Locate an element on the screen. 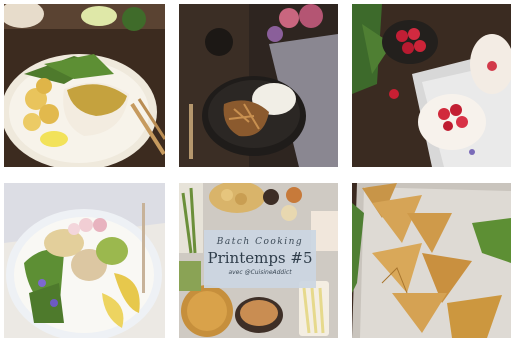  photo-tile-samosas is located at coordinates (431, 260).